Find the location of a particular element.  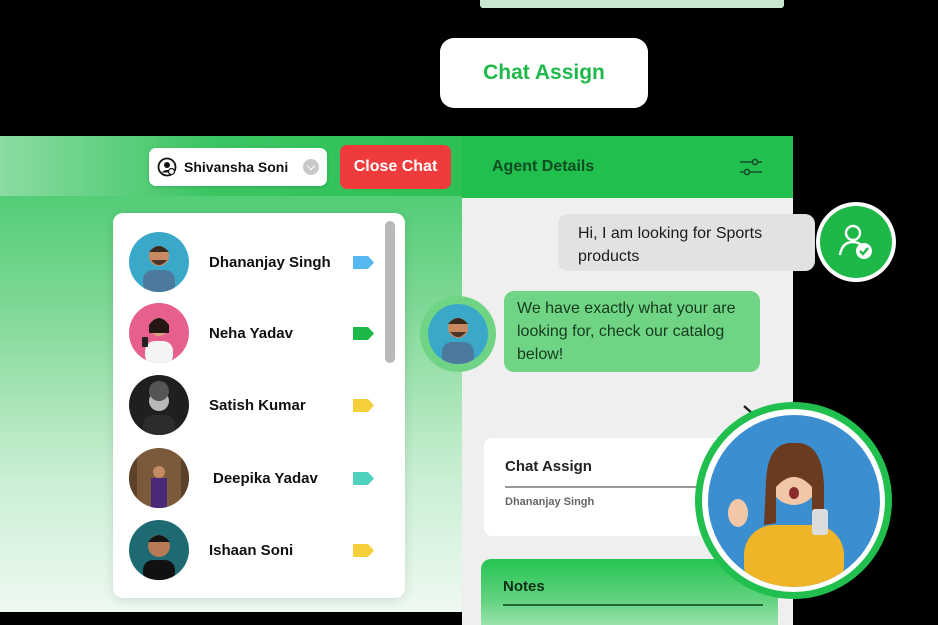

chat-assign-title: Chat Assign is located at coordinates (548, 466).